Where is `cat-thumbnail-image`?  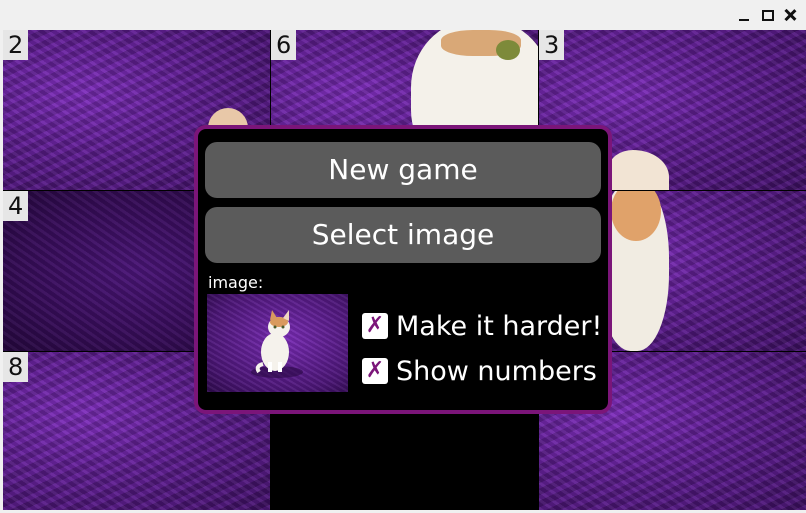
cat-thumbnail-image is located at coordinates (277, 344).